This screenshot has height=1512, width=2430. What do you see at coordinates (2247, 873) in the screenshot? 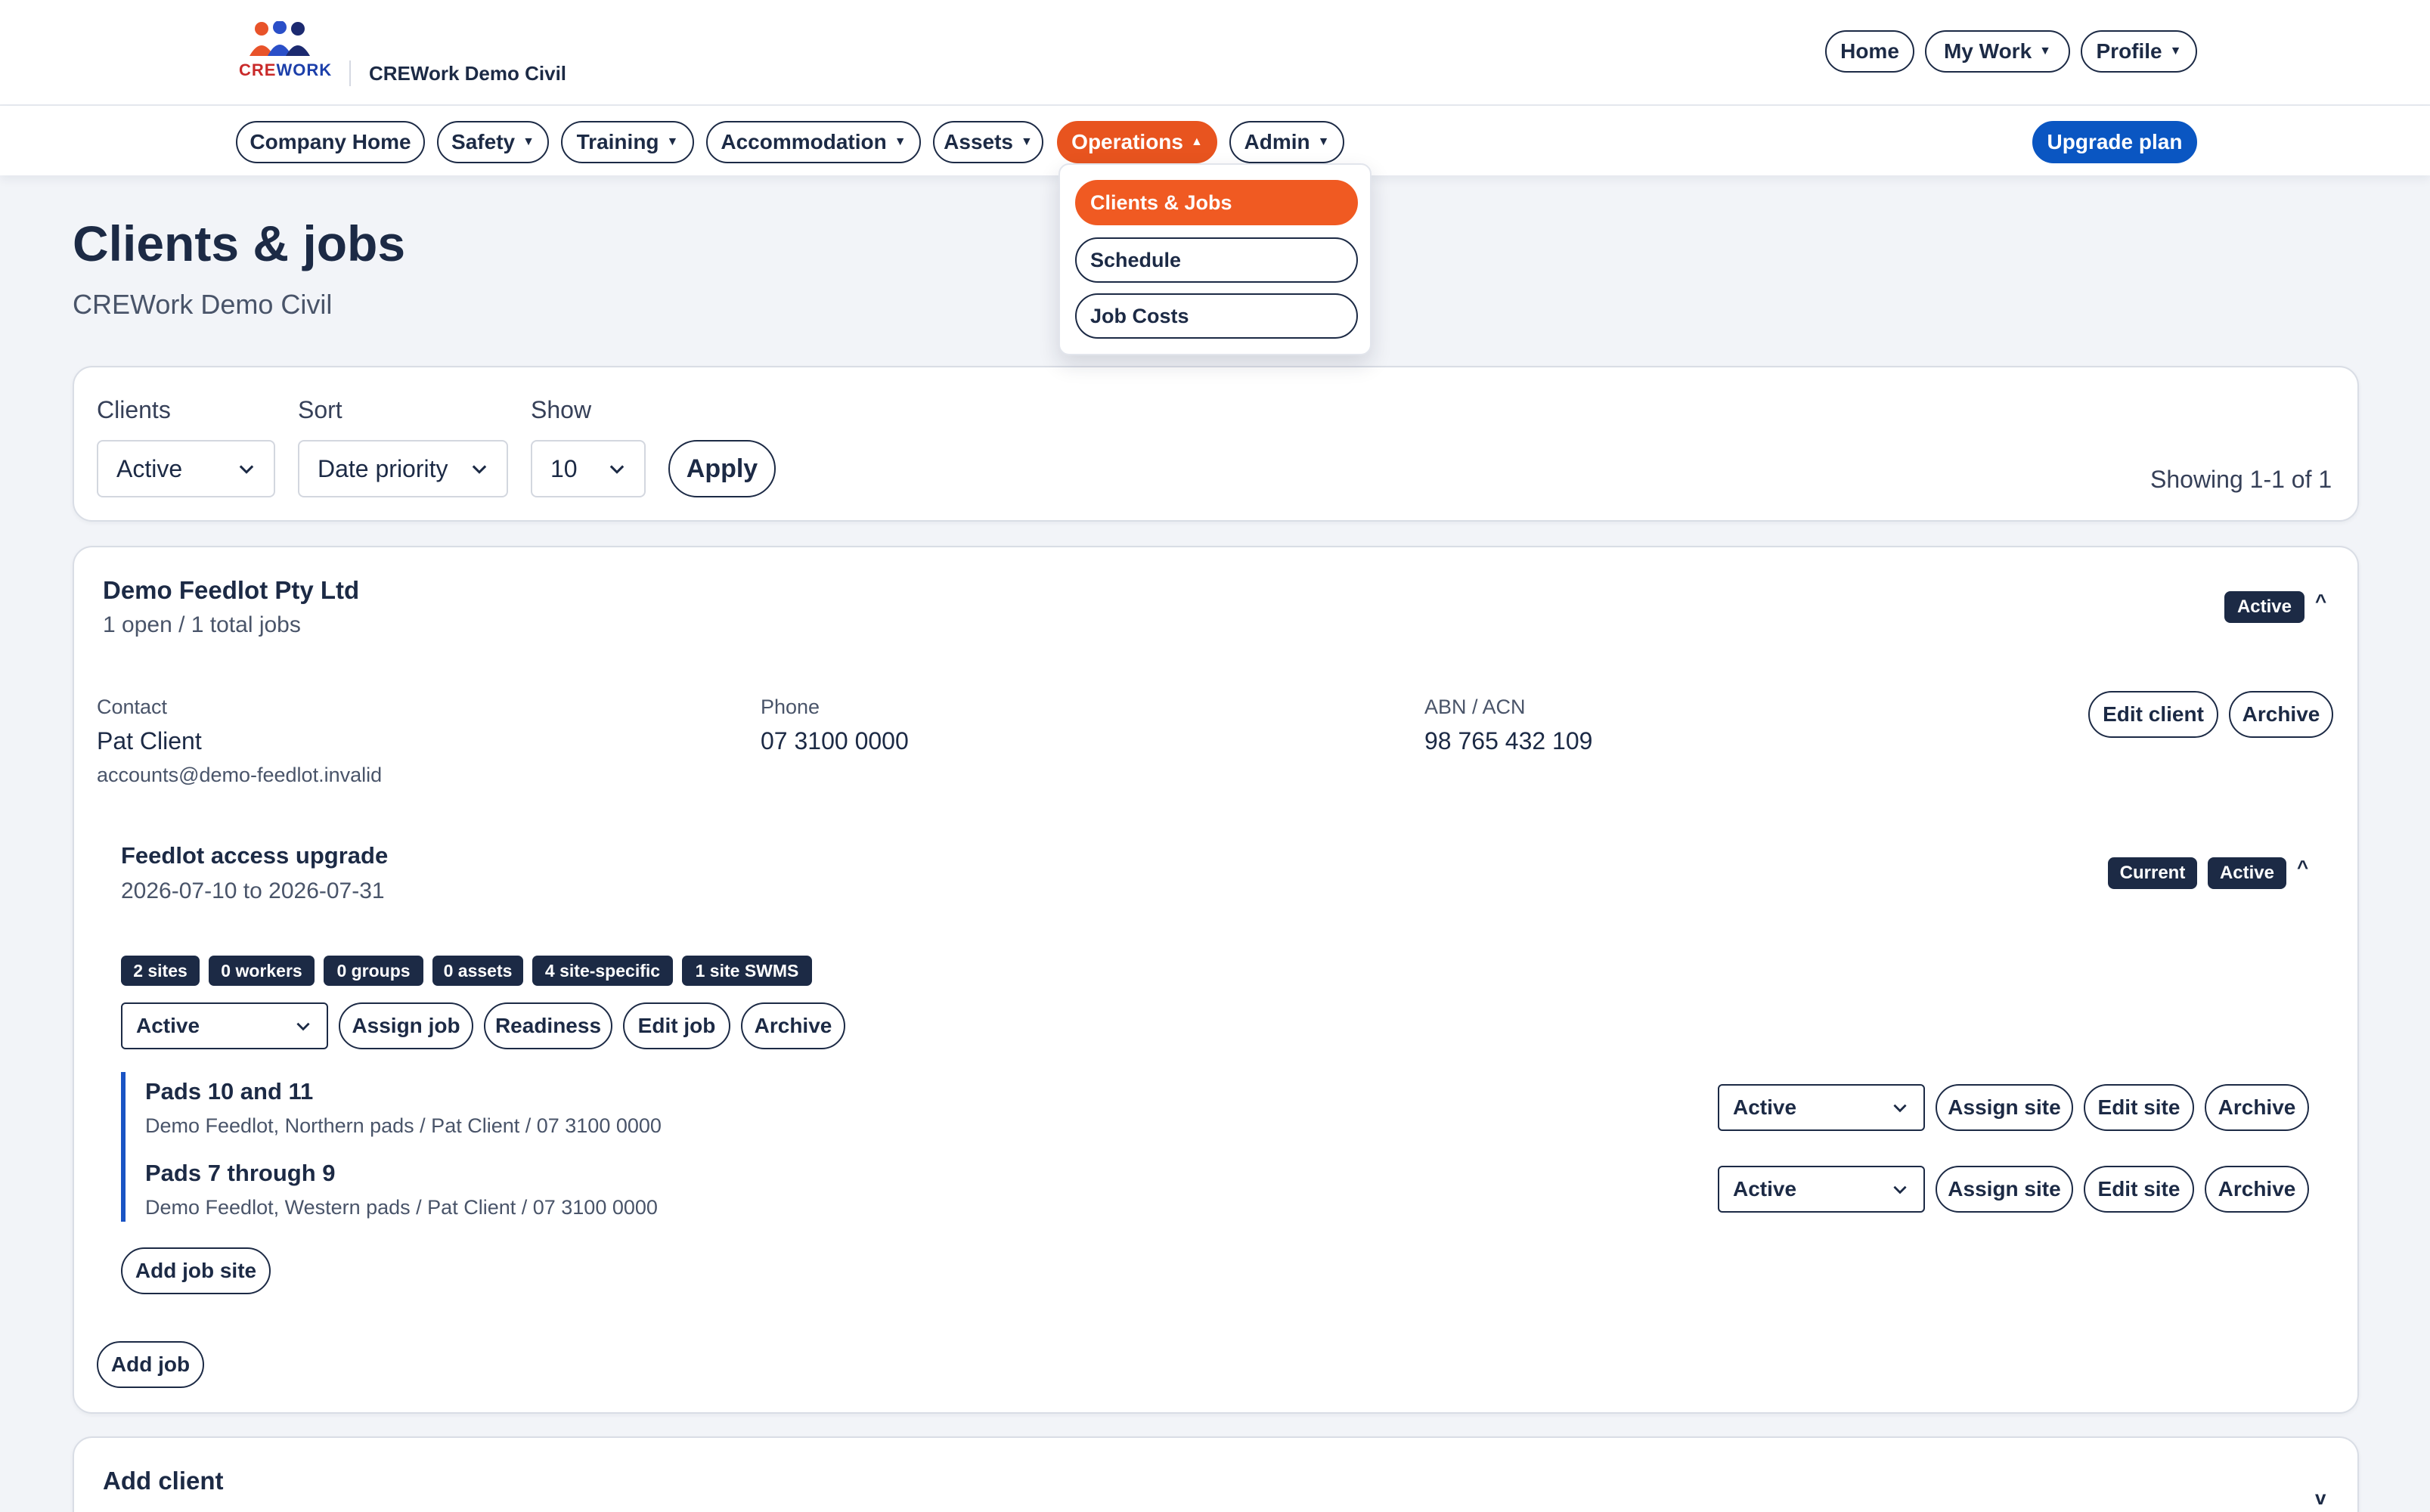
I see `job-status-badge: Active` at bounding box center [2247, 873].